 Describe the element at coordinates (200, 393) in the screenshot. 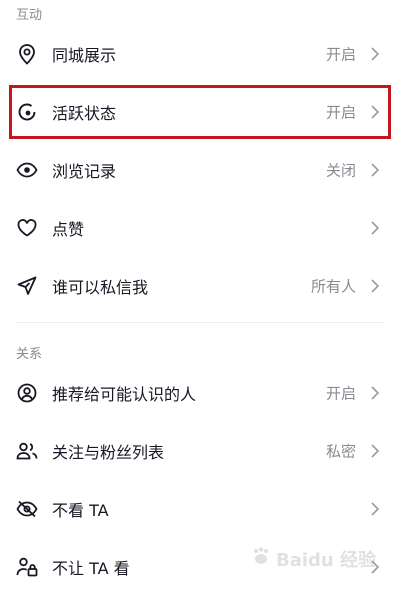

I see `setting-row-recommend-to-acquaintances: 推荐给可能认识的人 开启` at that location.